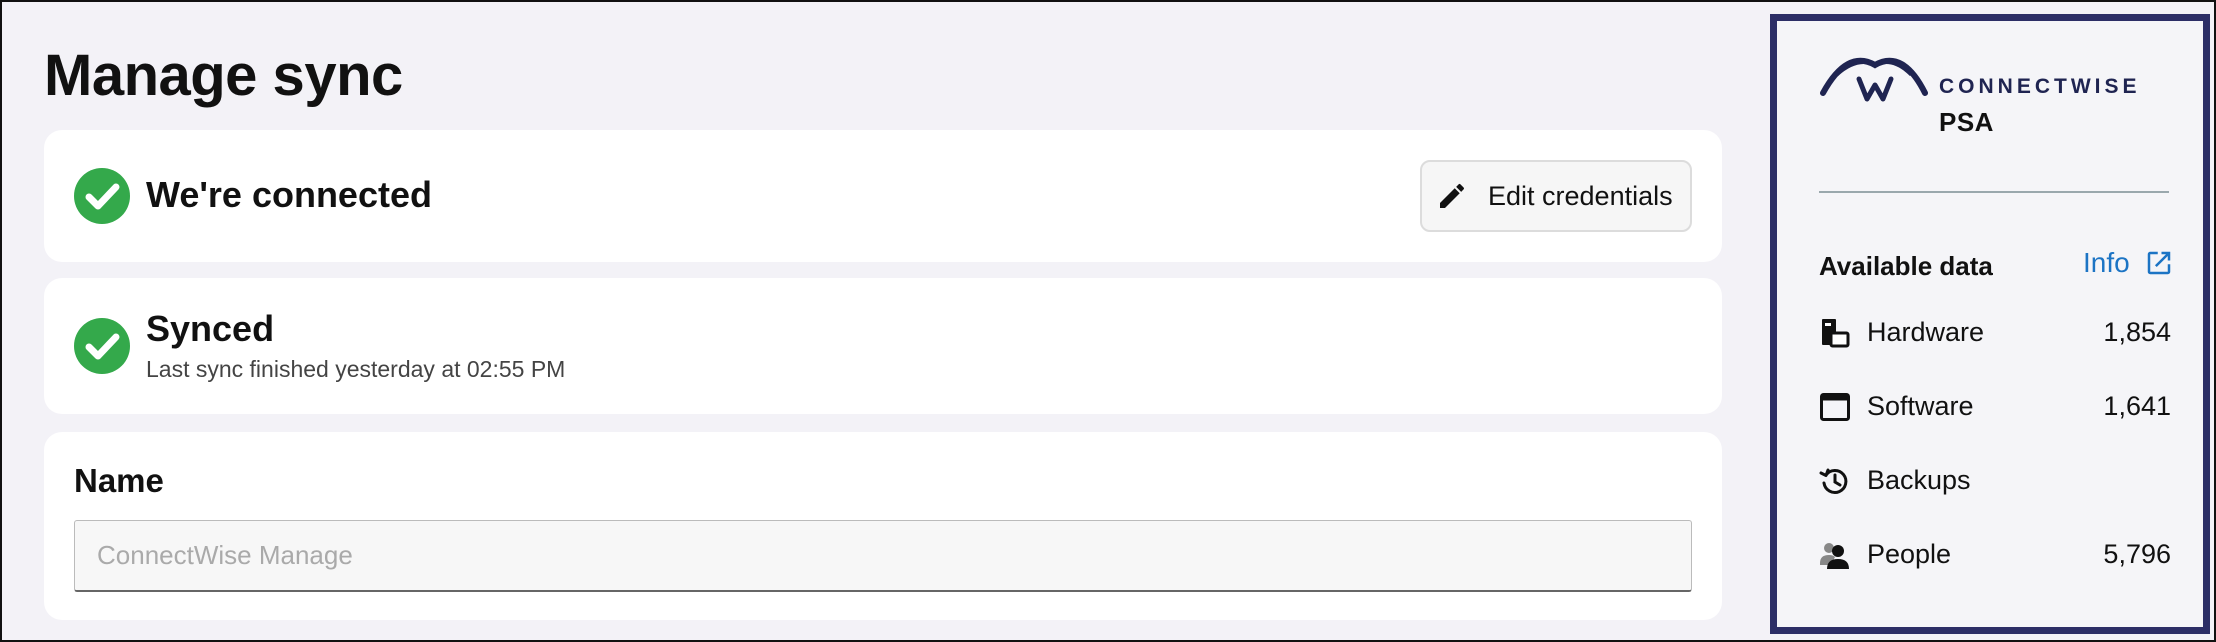  I want to click on hardware-icon, so click(1835, 333).